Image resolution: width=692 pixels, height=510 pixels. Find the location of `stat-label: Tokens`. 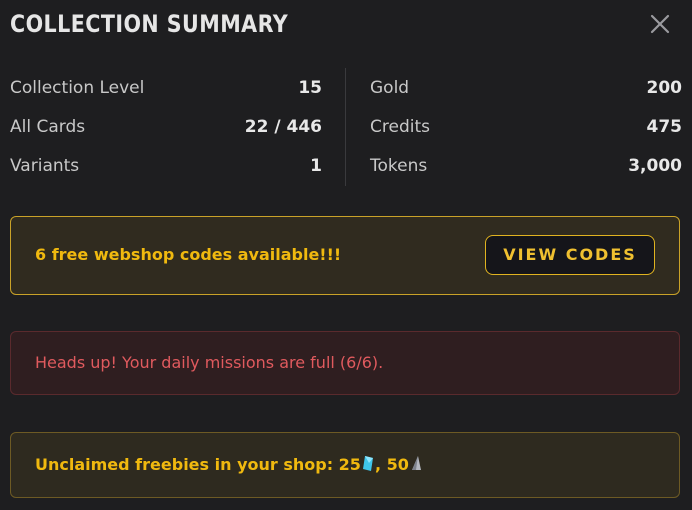

stat-label: Tokens is located at coordinates (399, 166).